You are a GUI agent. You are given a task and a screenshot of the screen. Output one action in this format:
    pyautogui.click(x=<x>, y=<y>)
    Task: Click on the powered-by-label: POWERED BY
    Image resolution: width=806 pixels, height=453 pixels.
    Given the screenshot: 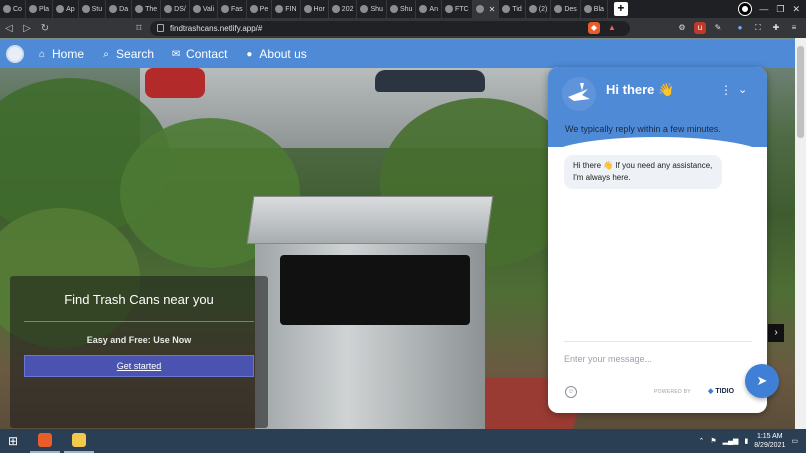 What is the action you would take?
    pyautogui.click(x=672, y=392)
    